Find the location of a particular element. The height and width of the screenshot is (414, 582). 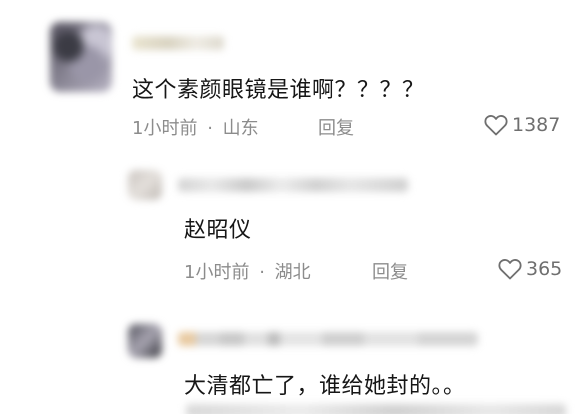

reply-meta: 1小时前 · 湖北 is located at coordinates (247, 271).